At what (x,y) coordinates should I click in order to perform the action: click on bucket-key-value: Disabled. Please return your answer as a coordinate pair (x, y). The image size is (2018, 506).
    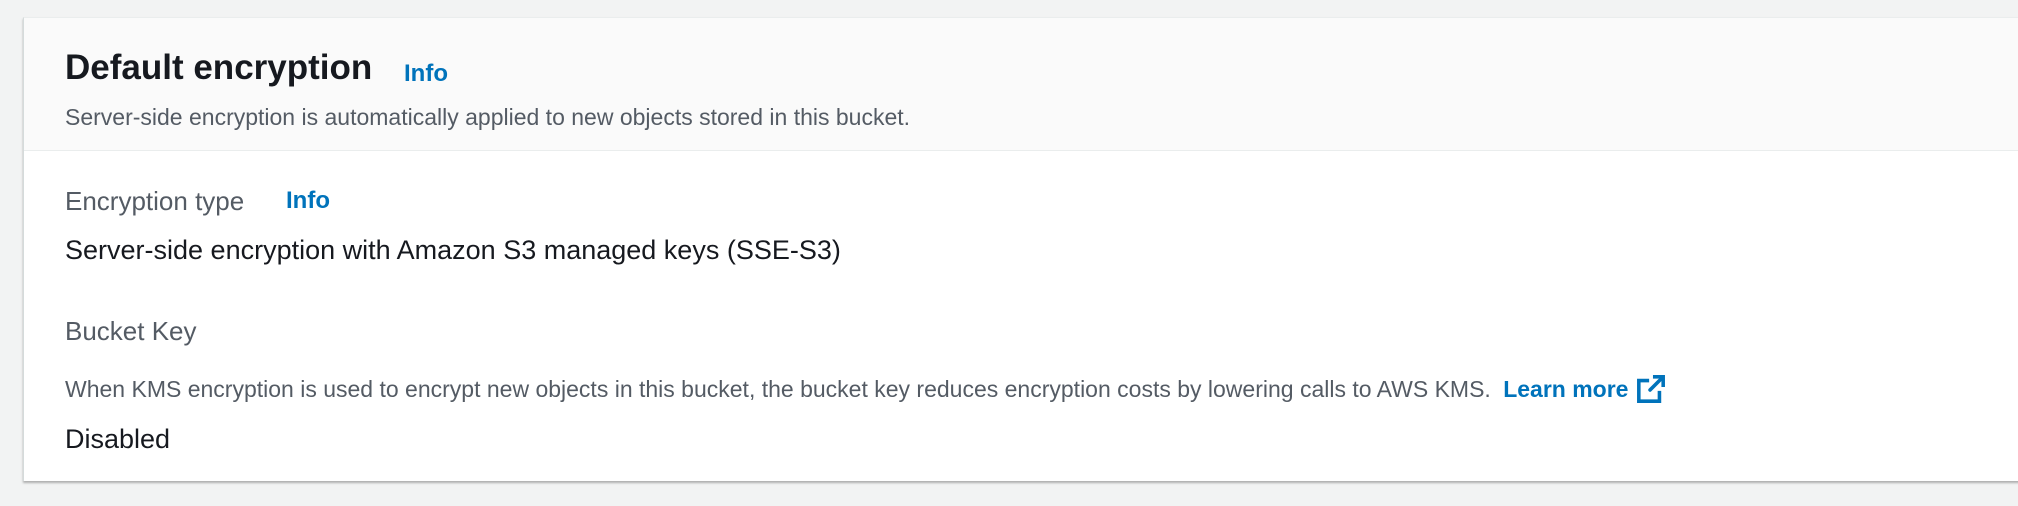
    Looking at the image, I should click on (118, 439).